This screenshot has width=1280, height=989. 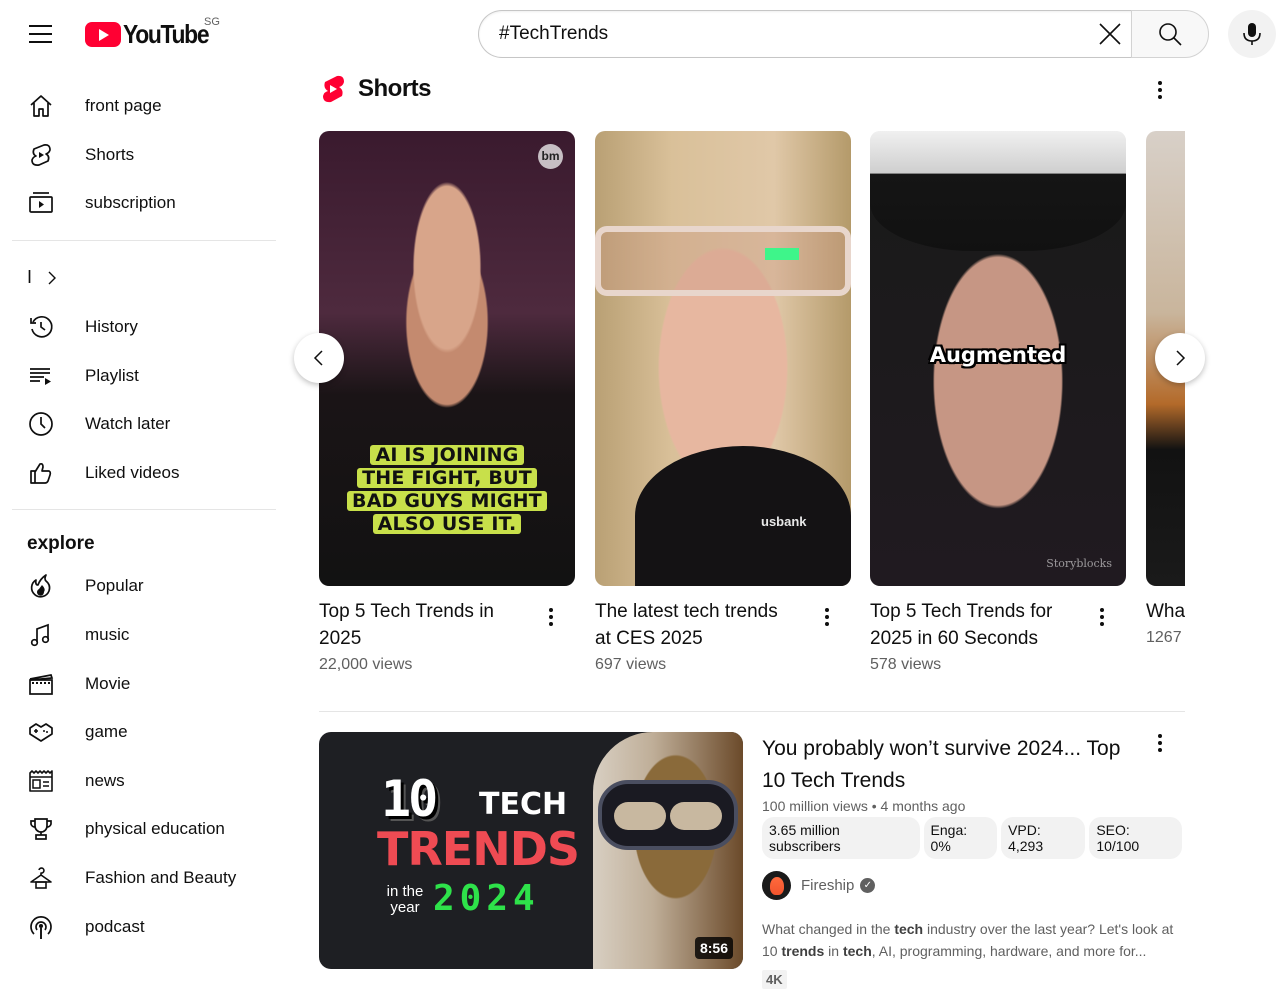 I want to click on thumbnail-text: 10, so click(x=409, y=799).